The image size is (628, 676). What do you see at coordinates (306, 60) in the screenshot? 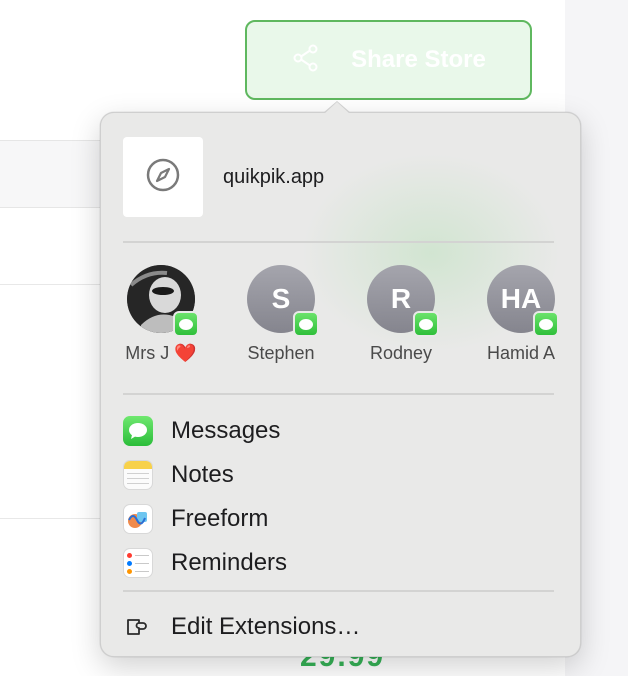
I see `share-nodes-icon` at bounding box center [306, 60].